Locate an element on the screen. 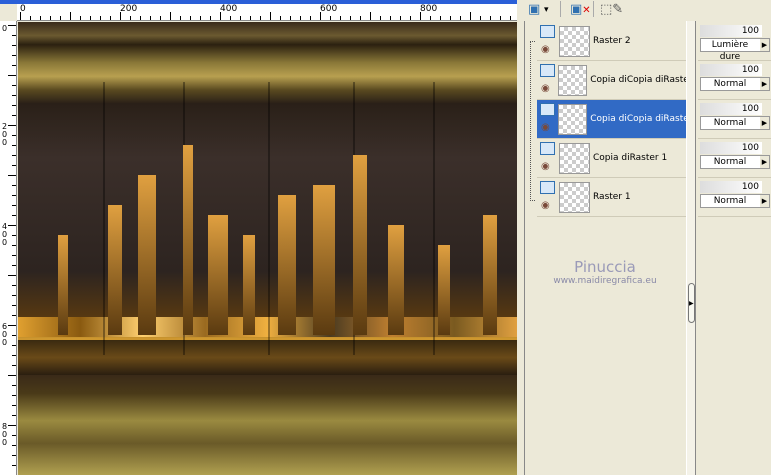 This screenshot has width=771, height=475. layer-row: ◉ Raster 2 is located at coordinates (612, 41).